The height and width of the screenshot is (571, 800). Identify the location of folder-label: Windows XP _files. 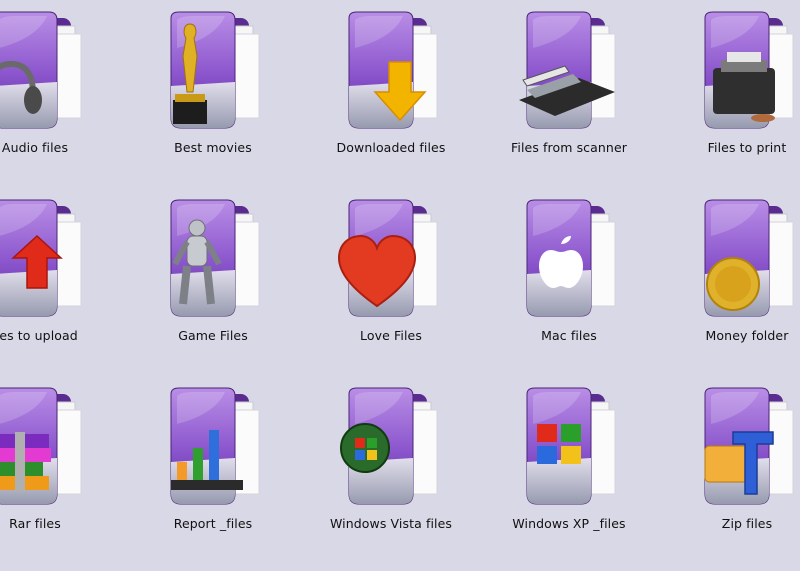
(569, 523).